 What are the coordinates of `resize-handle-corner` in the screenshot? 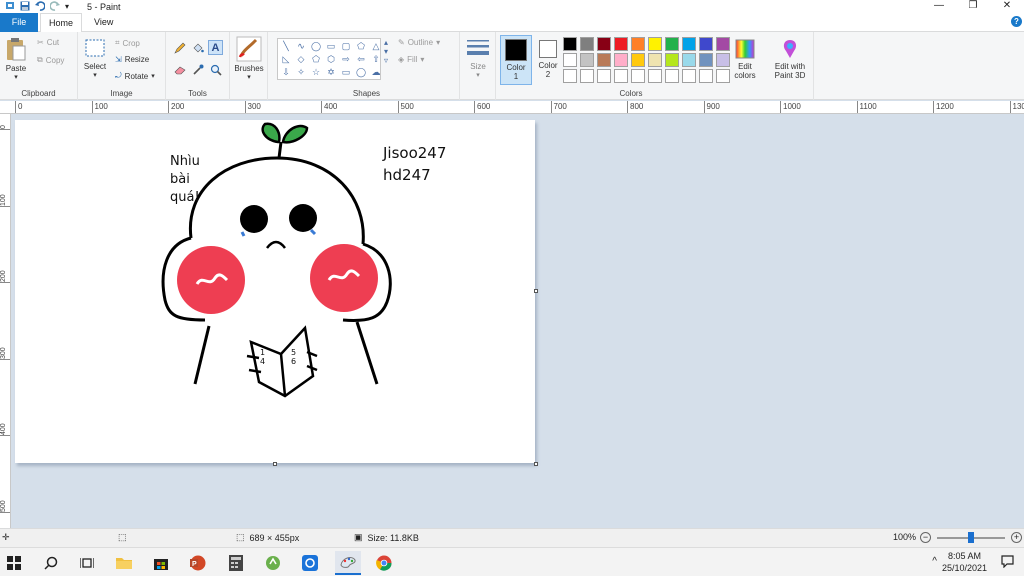 It's located at (536, 464).